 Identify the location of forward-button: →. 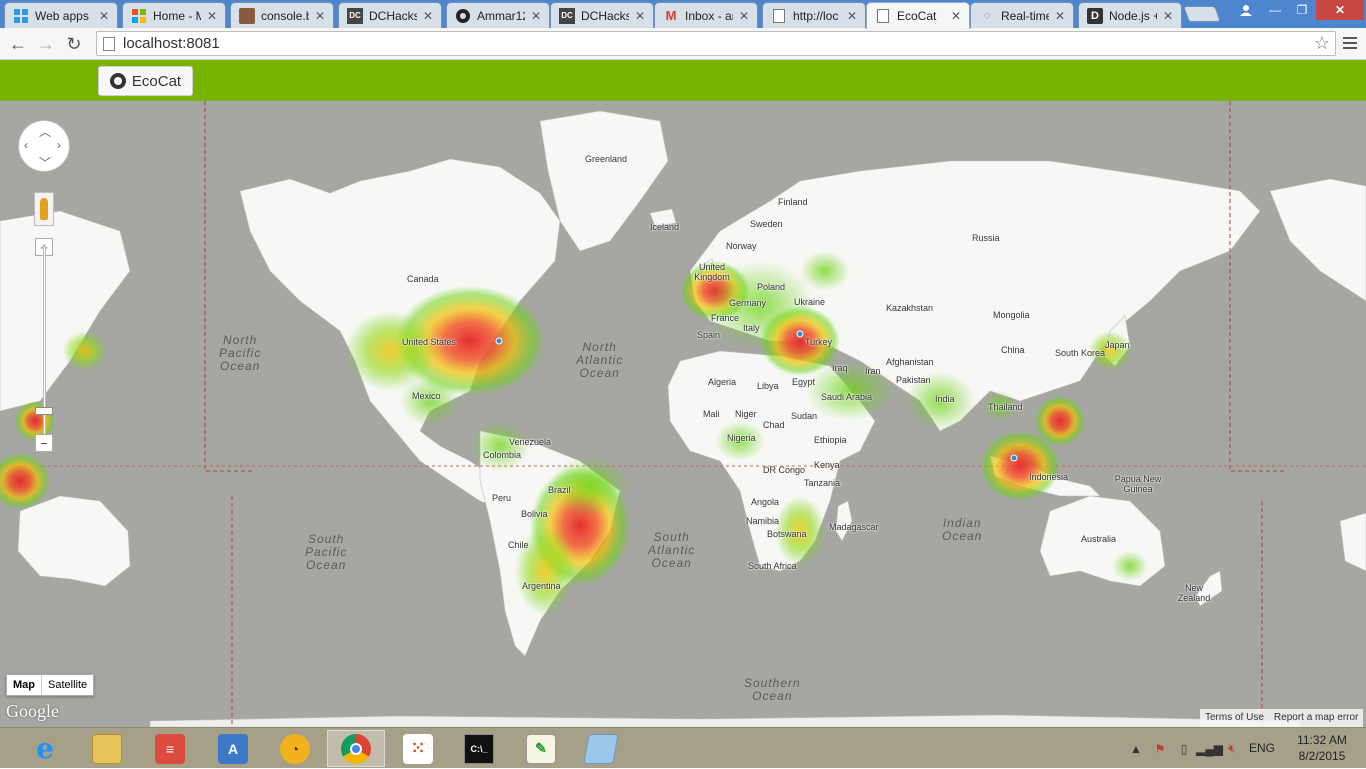
(46, 44).